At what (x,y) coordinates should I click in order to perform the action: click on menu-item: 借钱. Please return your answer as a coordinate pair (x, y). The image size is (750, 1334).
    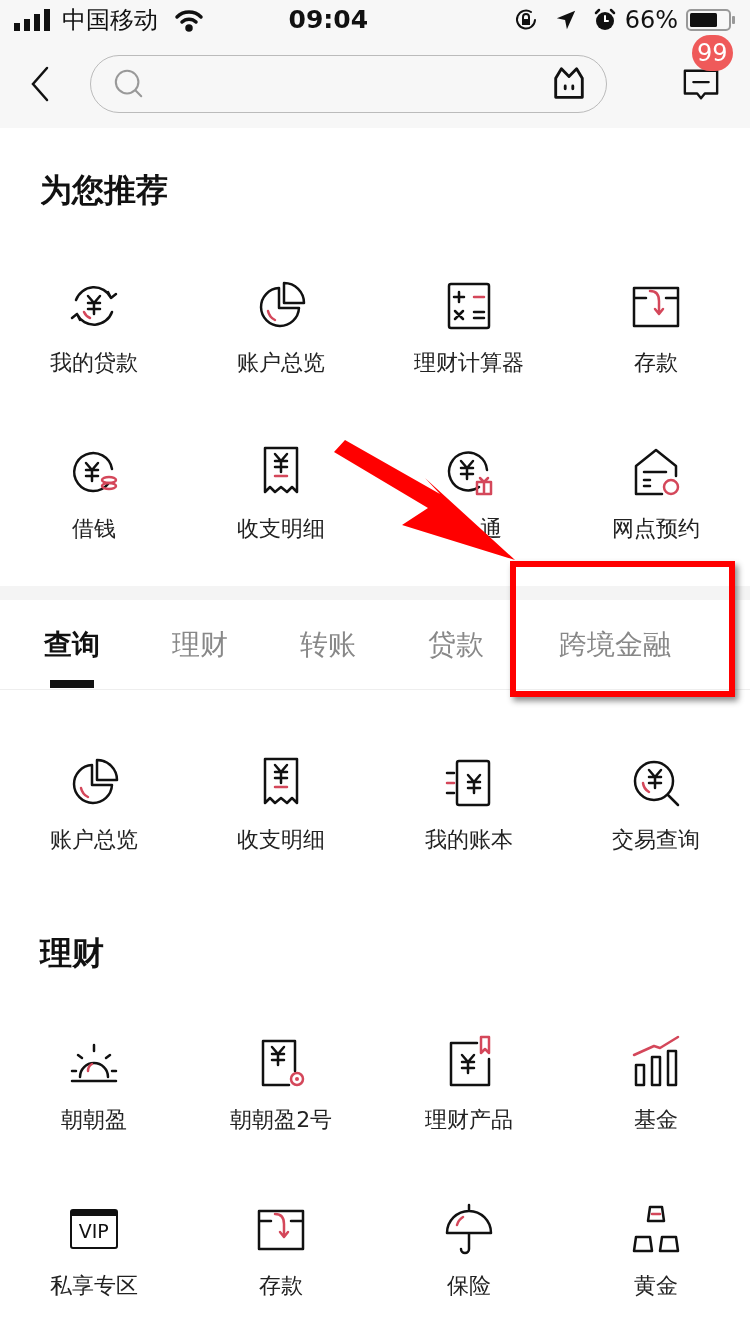
    Looking at the image, I should click on (94, 497).